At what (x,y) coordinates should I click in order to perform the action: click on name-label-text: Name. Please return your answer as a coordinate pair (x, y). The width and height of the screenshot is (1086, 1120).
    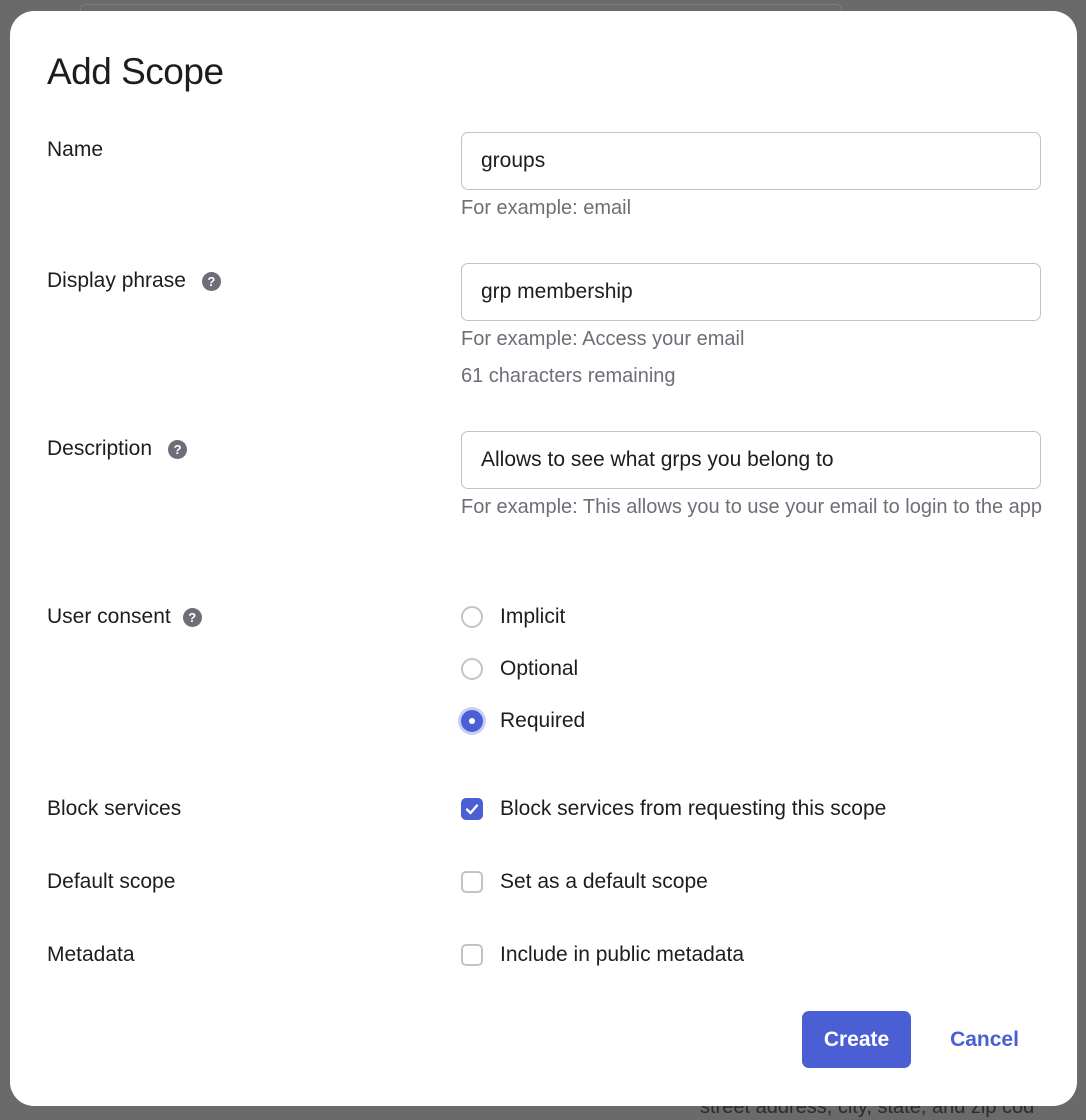
    Looking at the image, I should click on (75, 149).